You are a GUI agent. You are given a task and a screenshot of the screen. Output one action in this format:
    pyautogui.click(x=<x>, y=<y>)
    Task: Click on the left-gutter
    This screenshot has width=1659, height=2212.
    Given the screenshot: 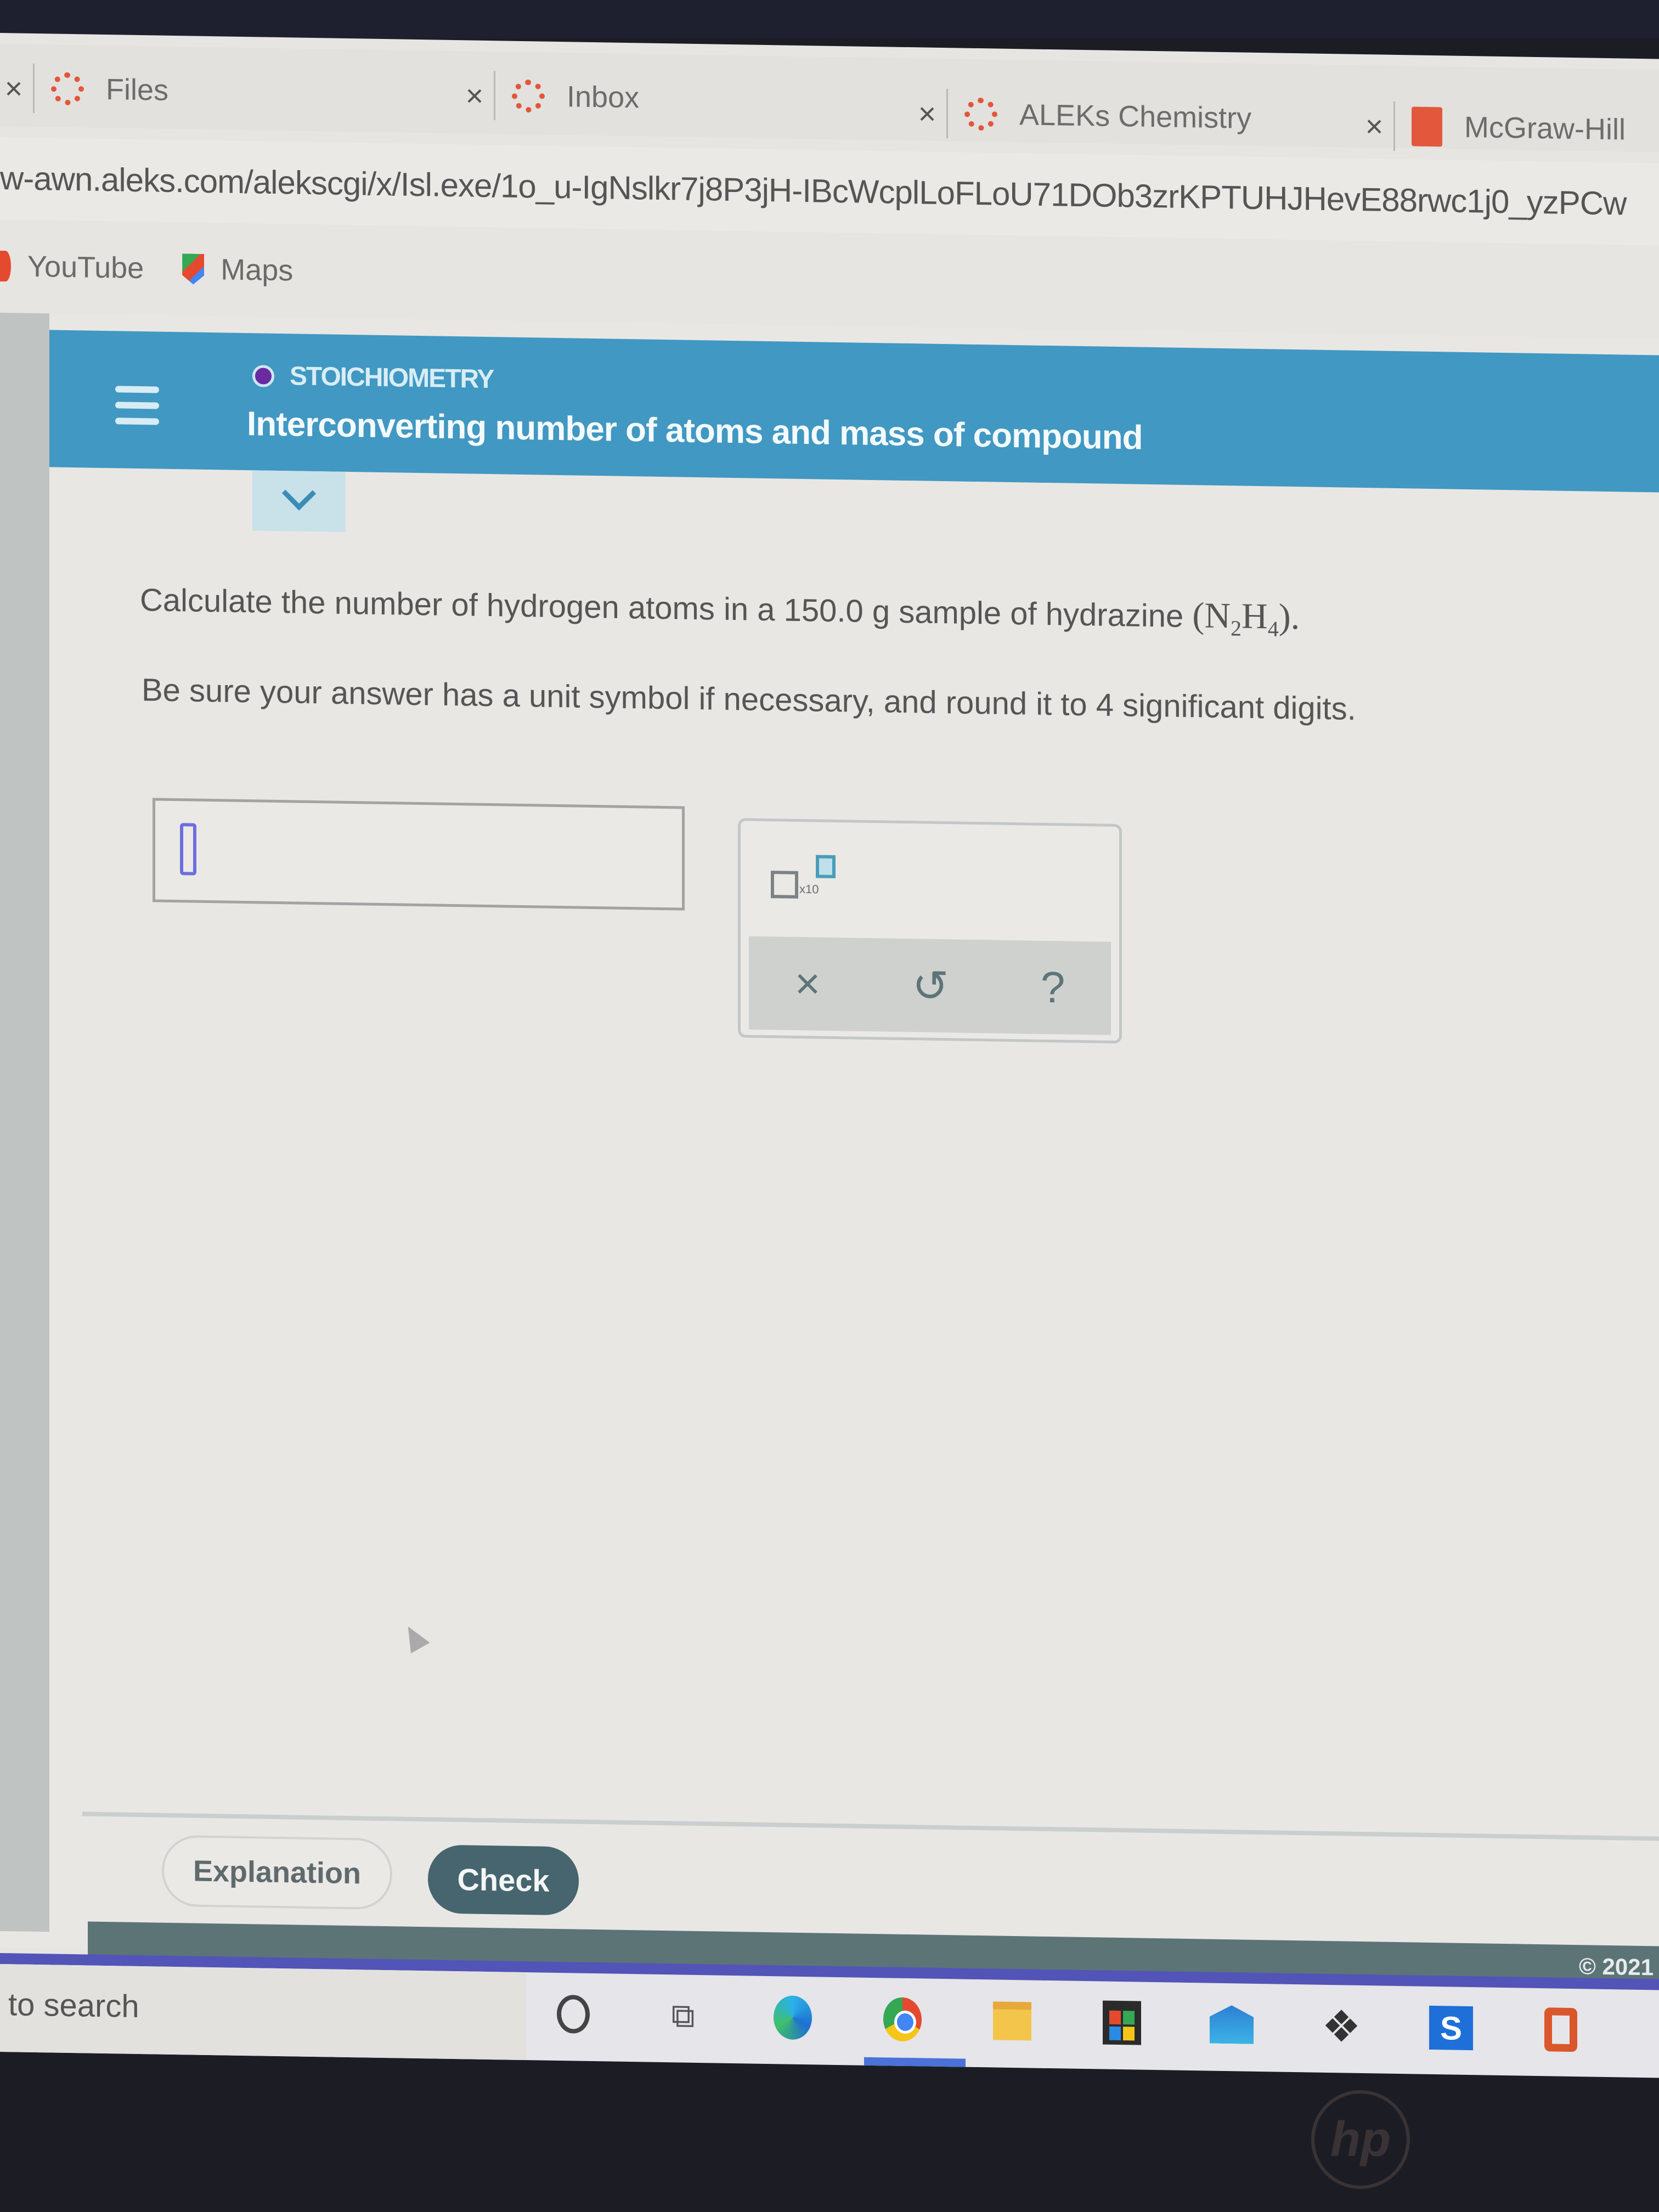 What is the action you would take?
    pyautogui.click(x=24, y=1122)
    